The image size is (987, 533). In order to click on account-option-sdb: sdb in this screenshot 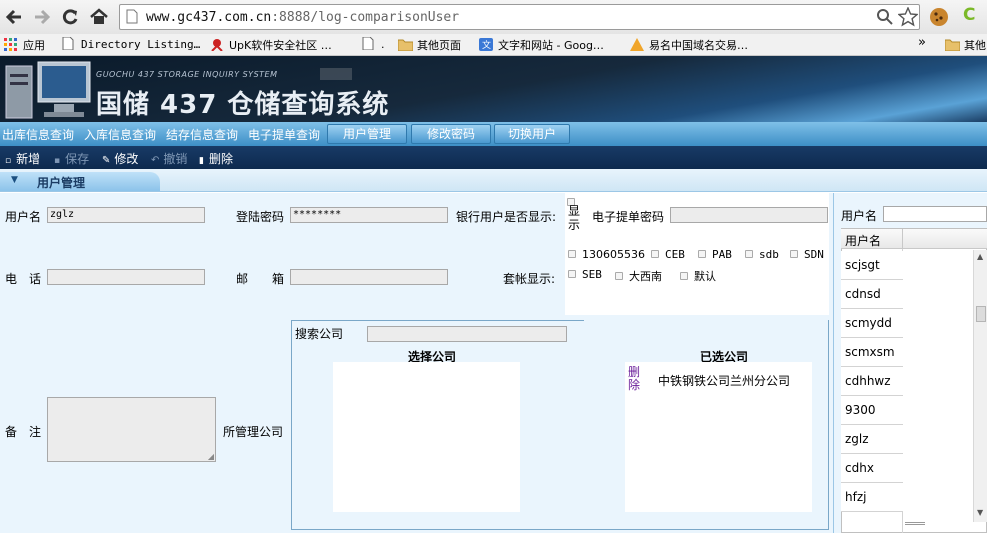, I will do `click(762, 254)`.